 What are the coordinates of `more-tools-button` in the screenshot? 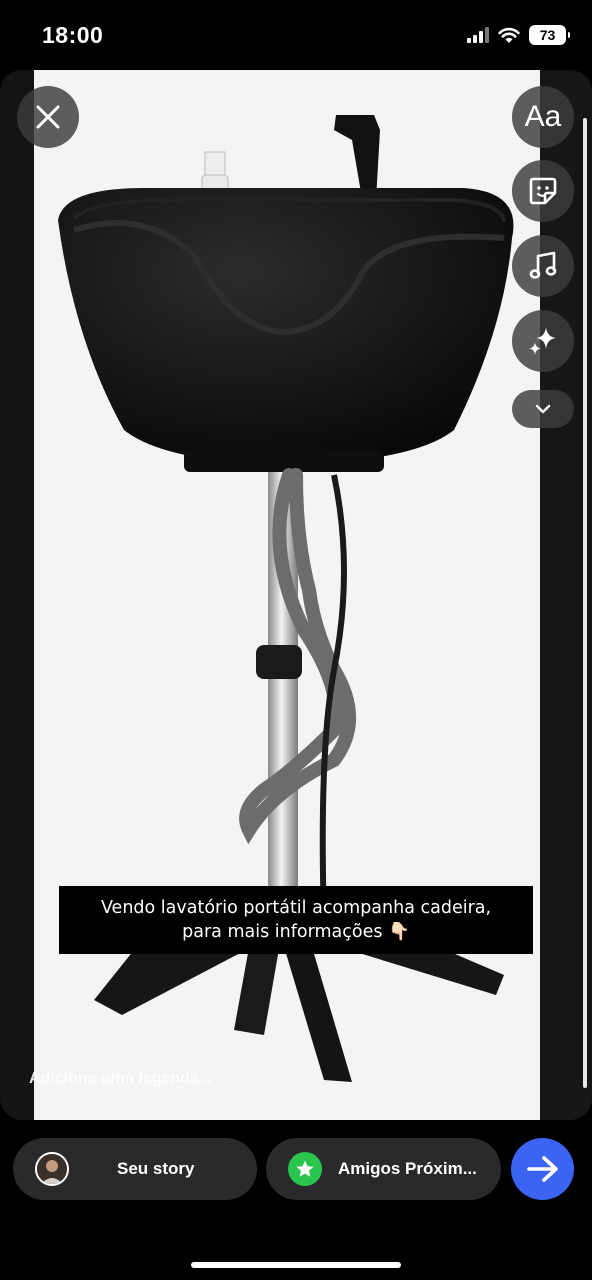 It's located at (543, 409).